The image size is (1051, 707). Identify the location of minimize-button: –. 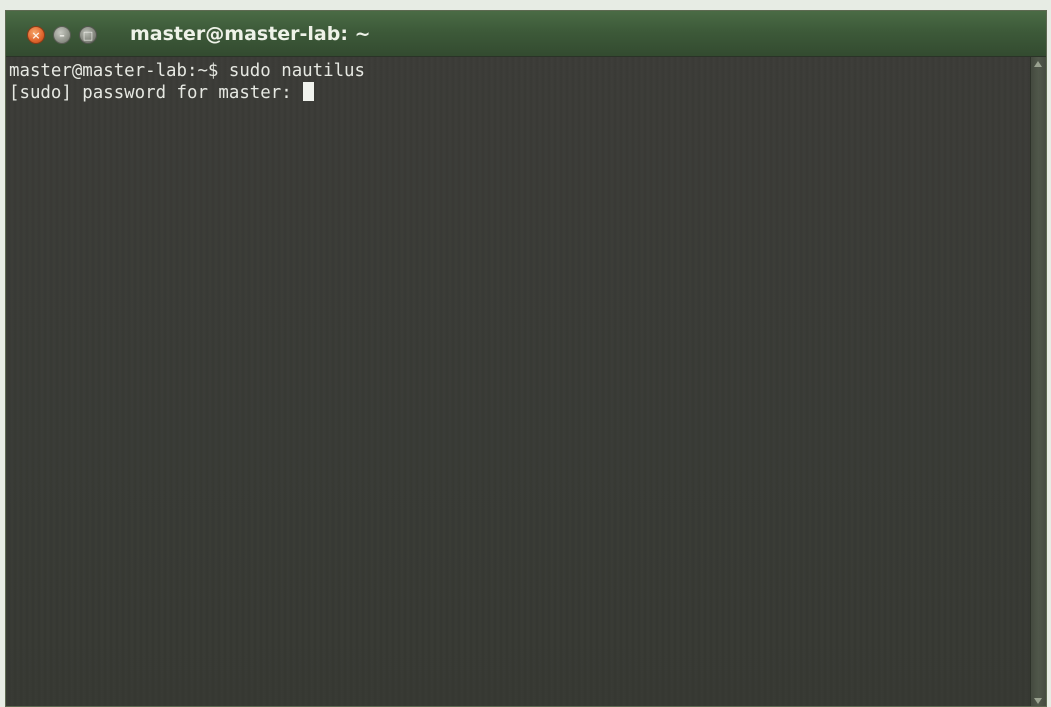
(62, 35).